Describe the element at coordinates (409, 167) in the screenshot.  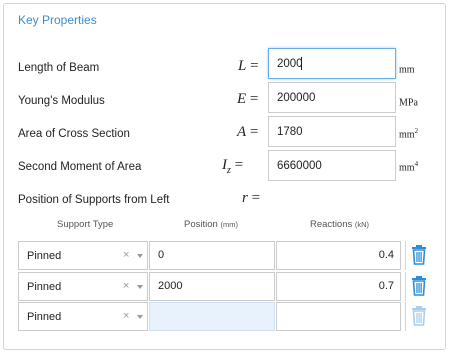
I see `second-moment-unit: mm4` at that location.